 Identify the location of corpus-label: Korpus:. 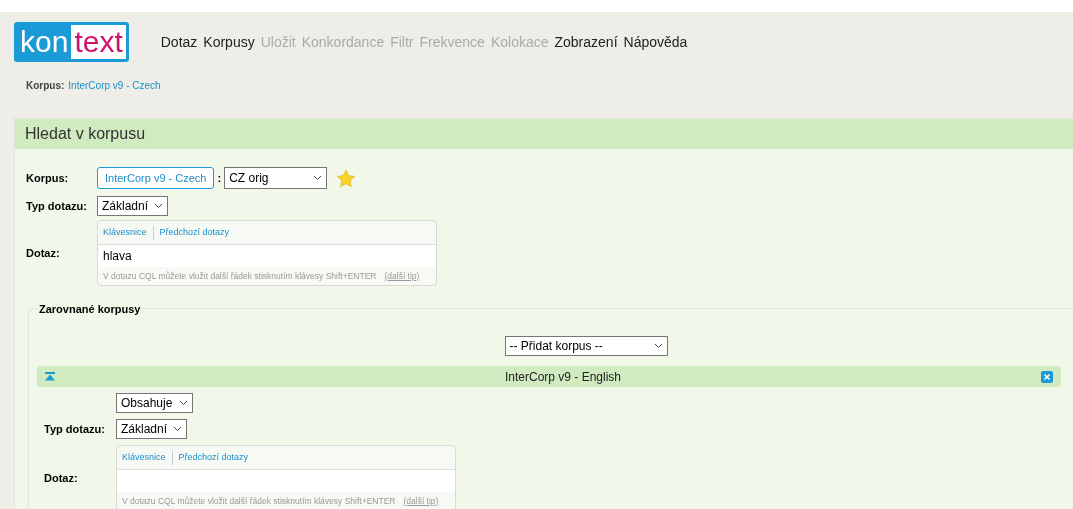
(48, 178).